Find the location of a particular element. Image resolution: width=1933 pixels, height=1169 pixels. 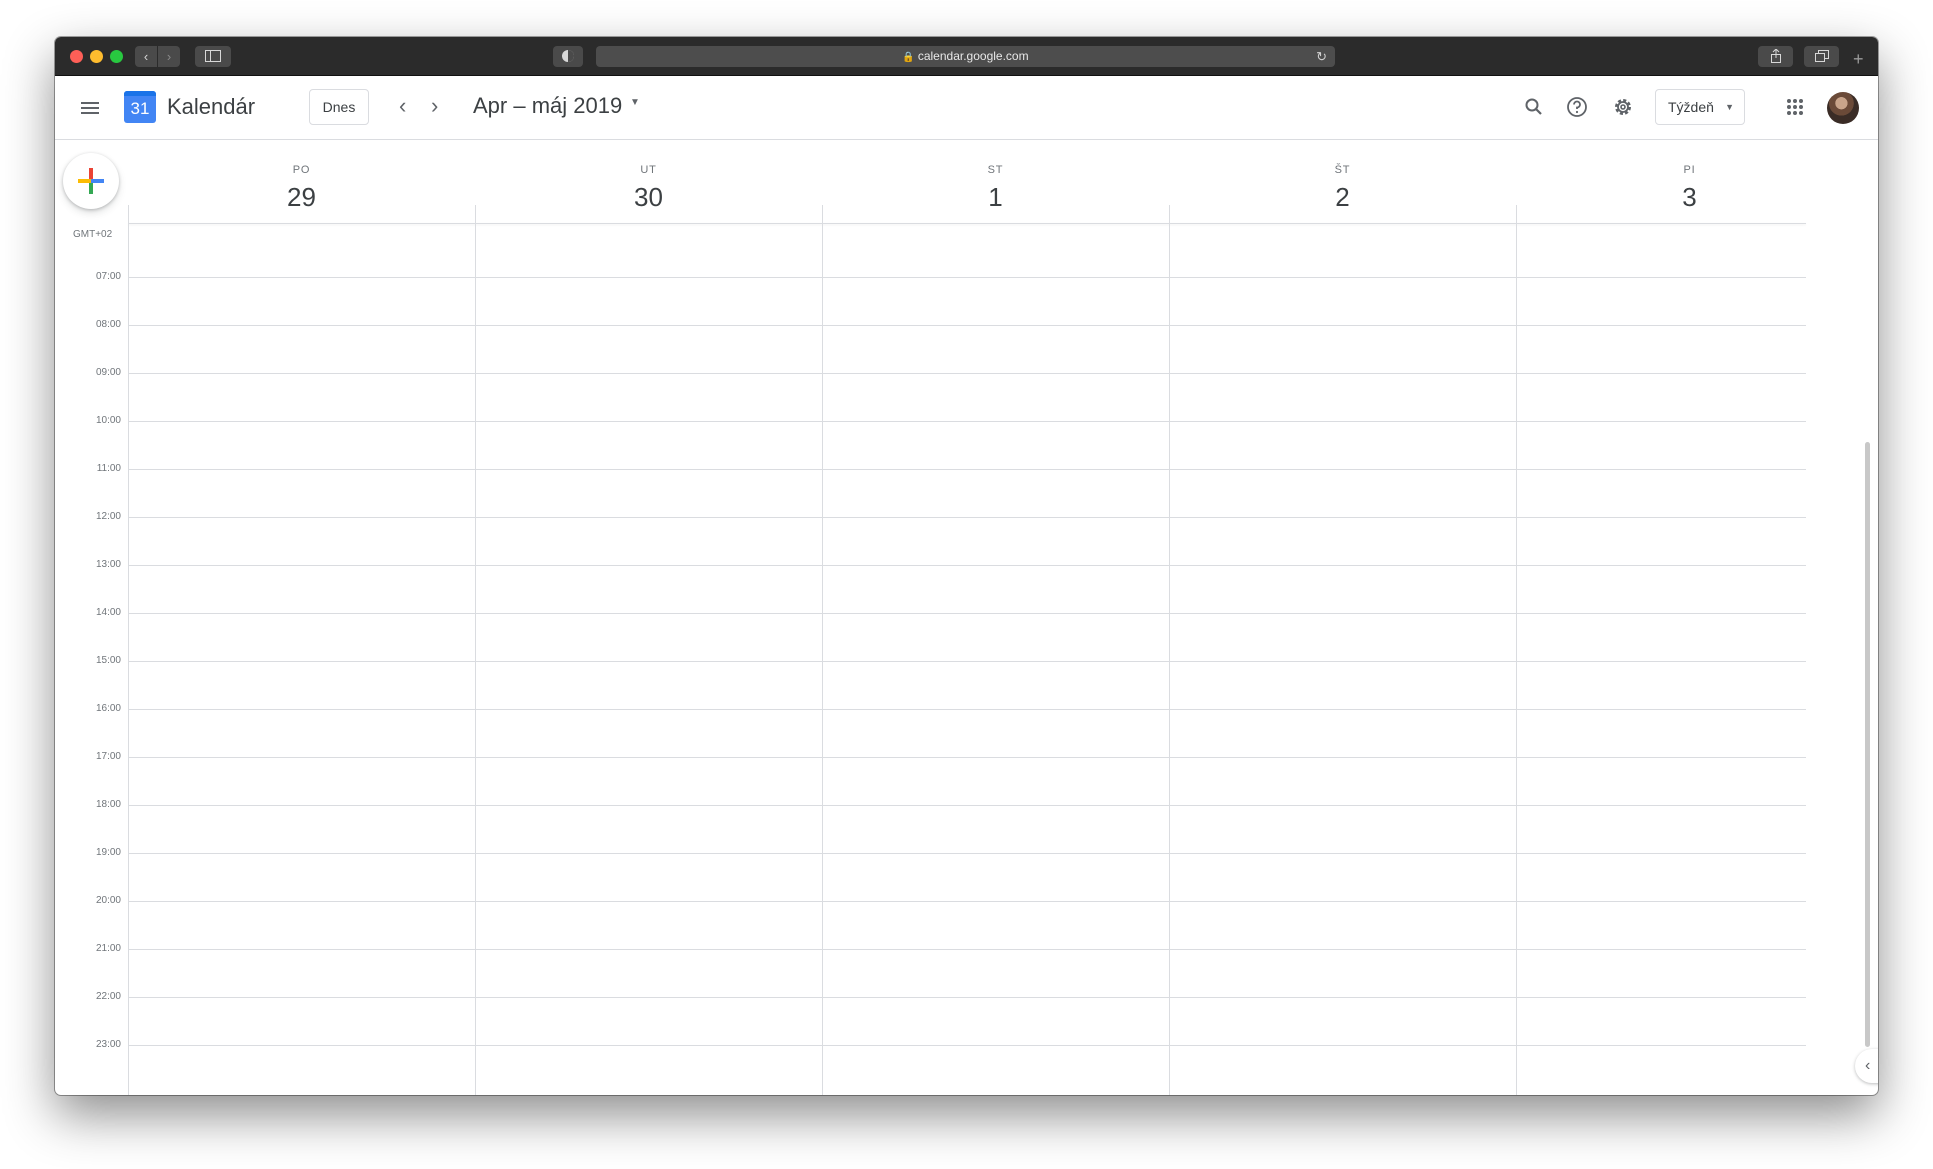

hour-label: 11:00 is located at coordinates (108, 468).